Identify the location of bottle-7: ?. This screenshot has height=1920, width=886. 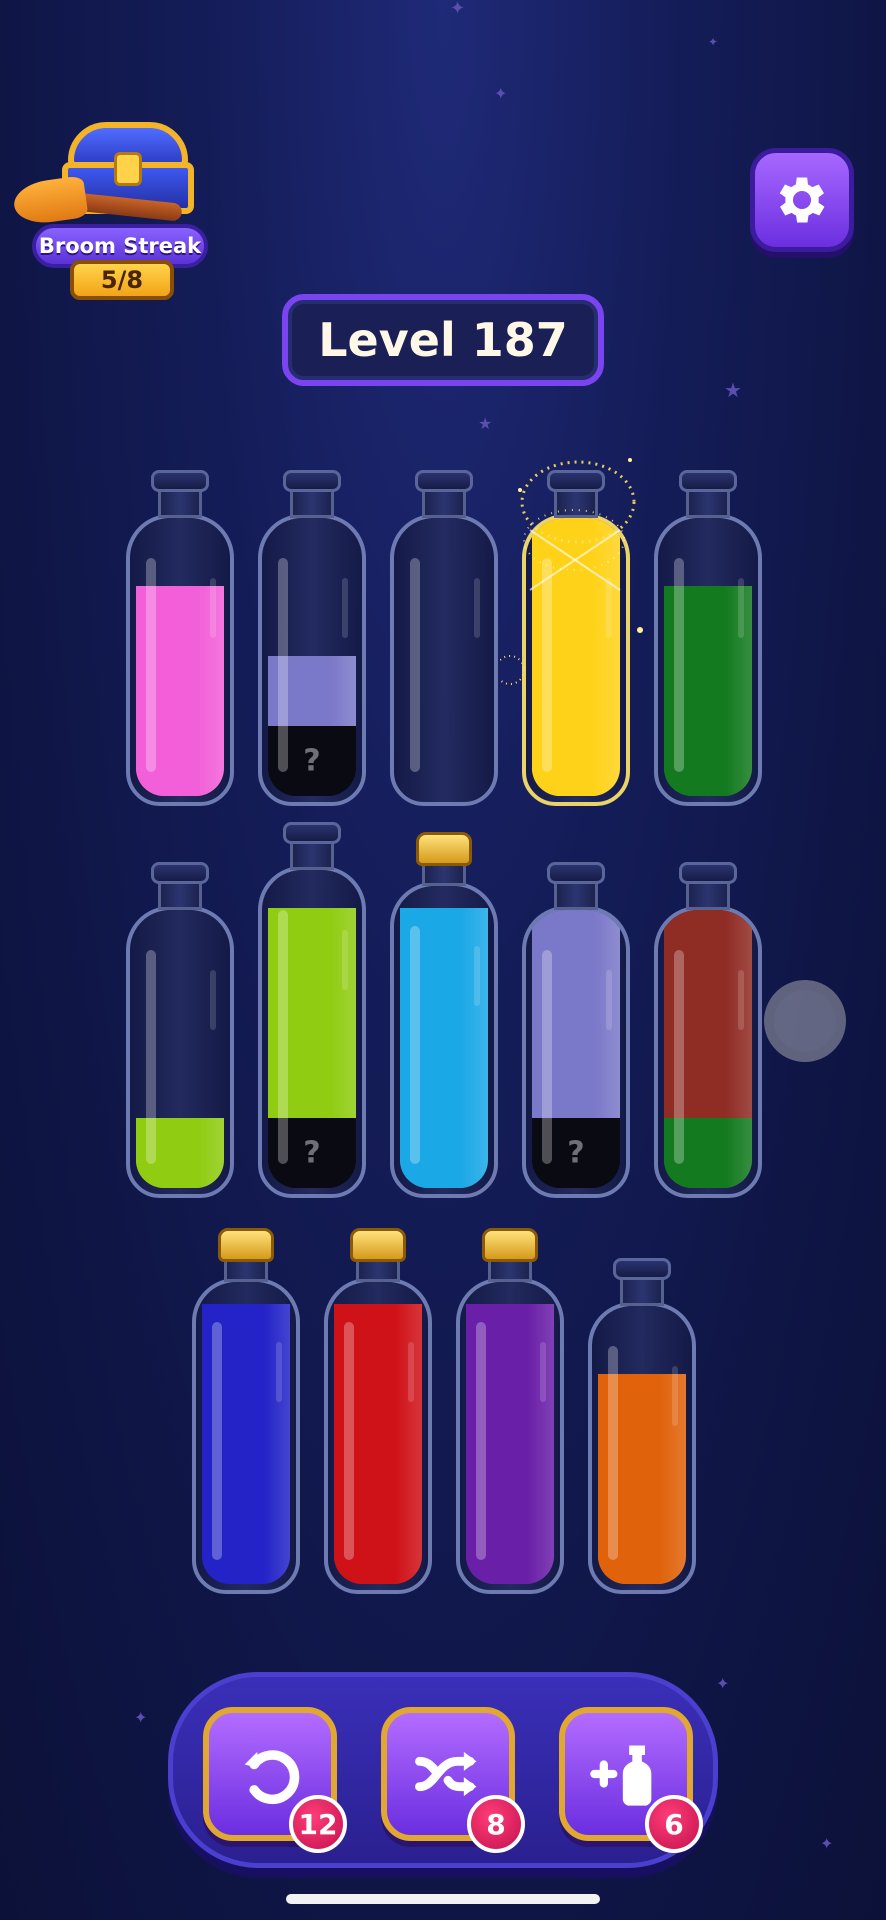
(312, 1010).